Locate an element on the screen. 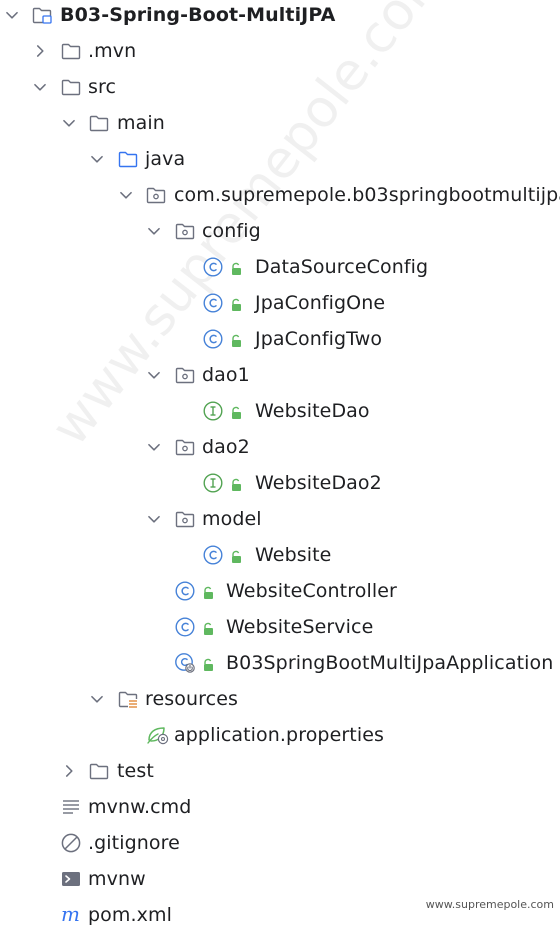 This screenshot has width=560, height=933. tree-item-java: java is located at coordinates (280, 159).